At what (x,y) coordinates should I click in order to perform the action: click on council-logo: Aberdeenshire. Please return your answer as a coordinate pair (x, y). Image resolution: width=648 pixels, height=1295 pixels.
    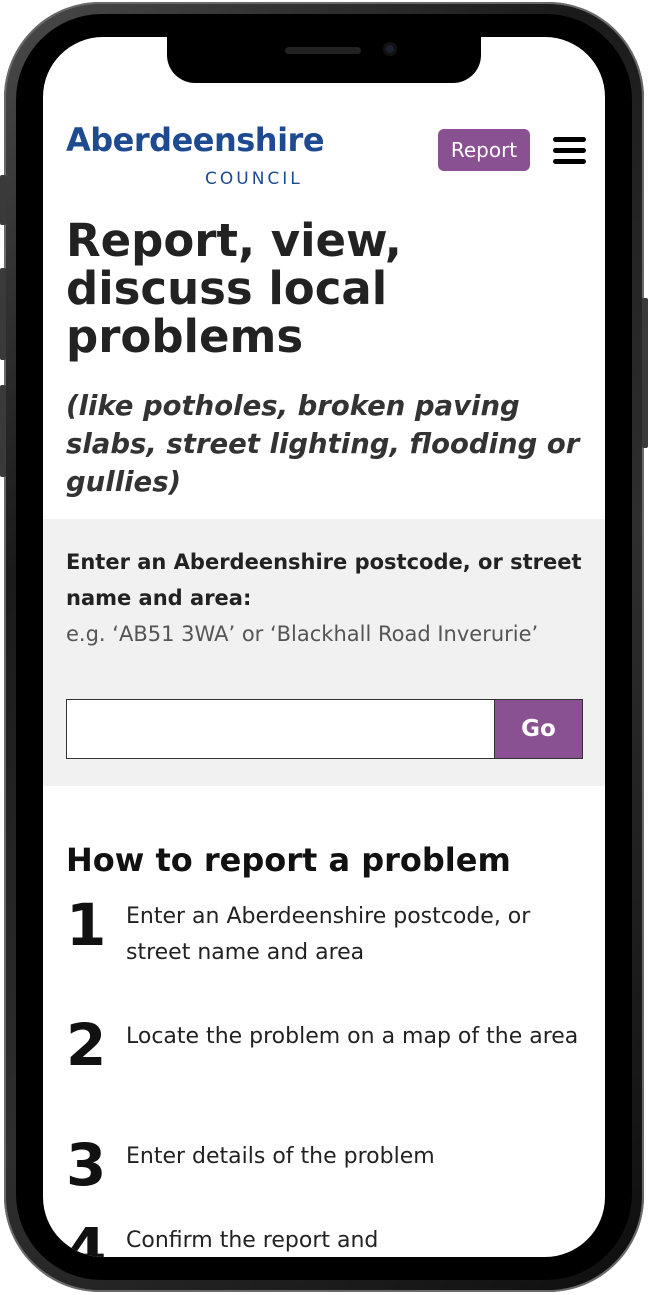
    Looking at the image, I should click on (195, 140).